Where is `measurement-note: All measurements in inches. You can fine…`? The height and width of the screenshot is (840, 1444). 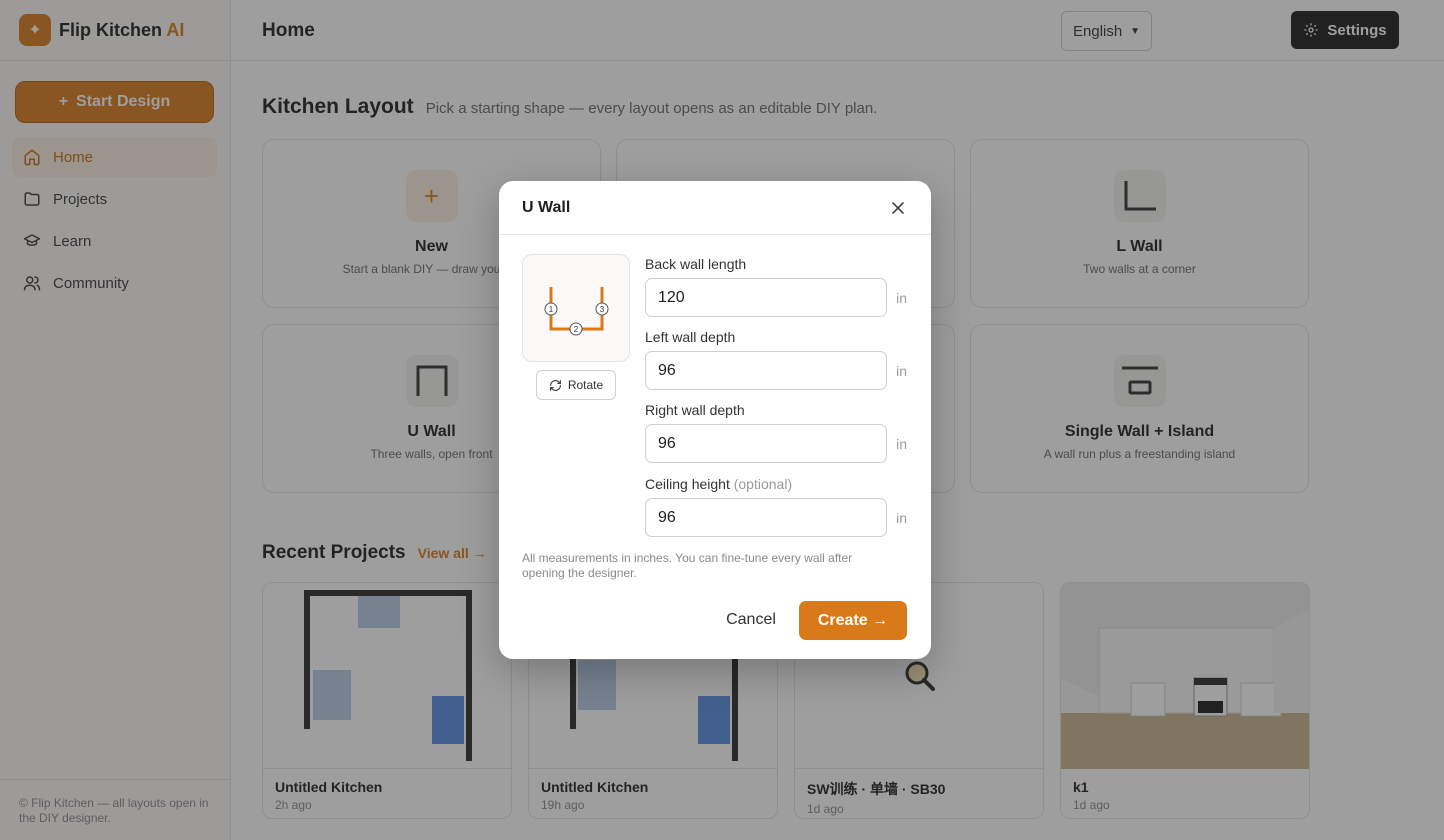
measurement-note: All measurements in inches. You can fine… is located at coordinates (687, 565).